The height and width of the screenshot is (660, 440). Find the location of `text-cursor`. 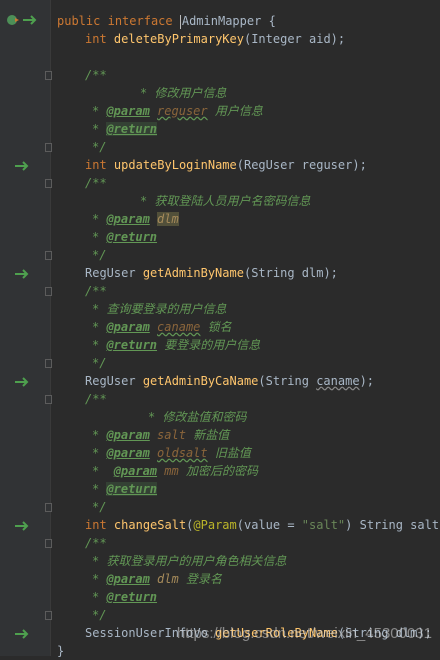

text-cursor is located at coordinates (180, 21).